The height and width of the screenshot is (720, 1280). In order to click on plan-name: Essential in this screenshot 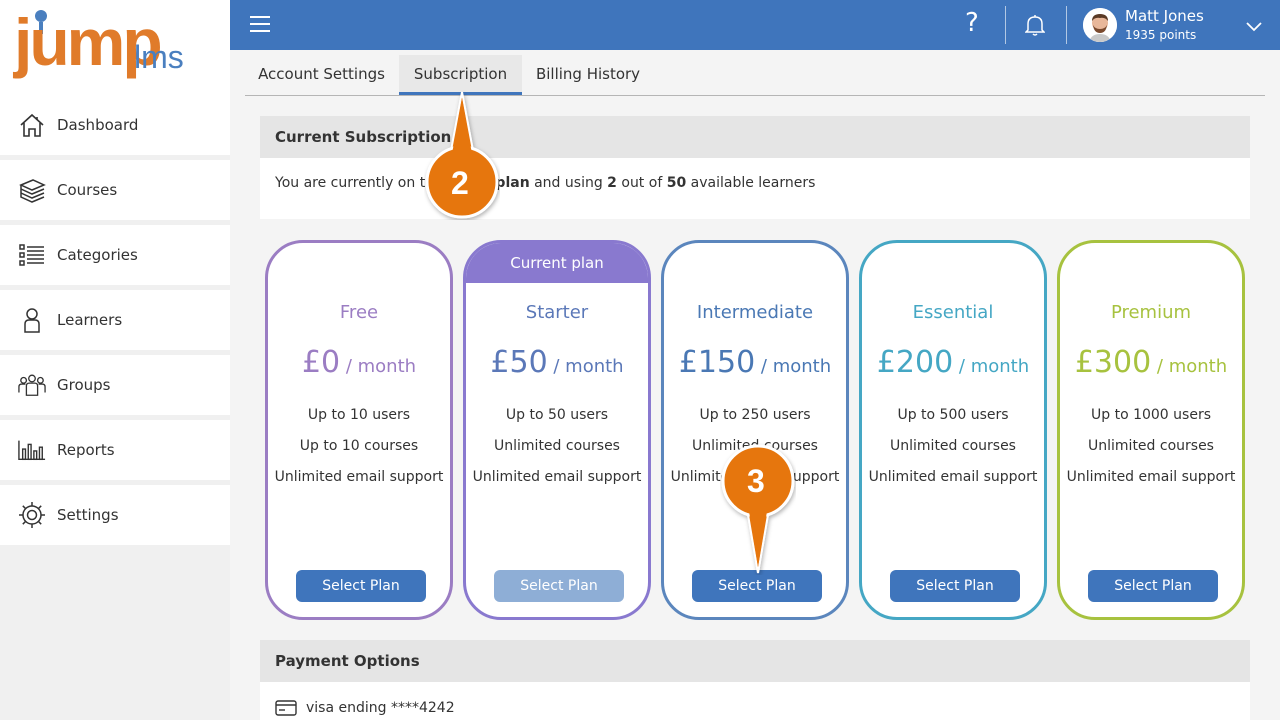, I will do `click(953, 312)`.